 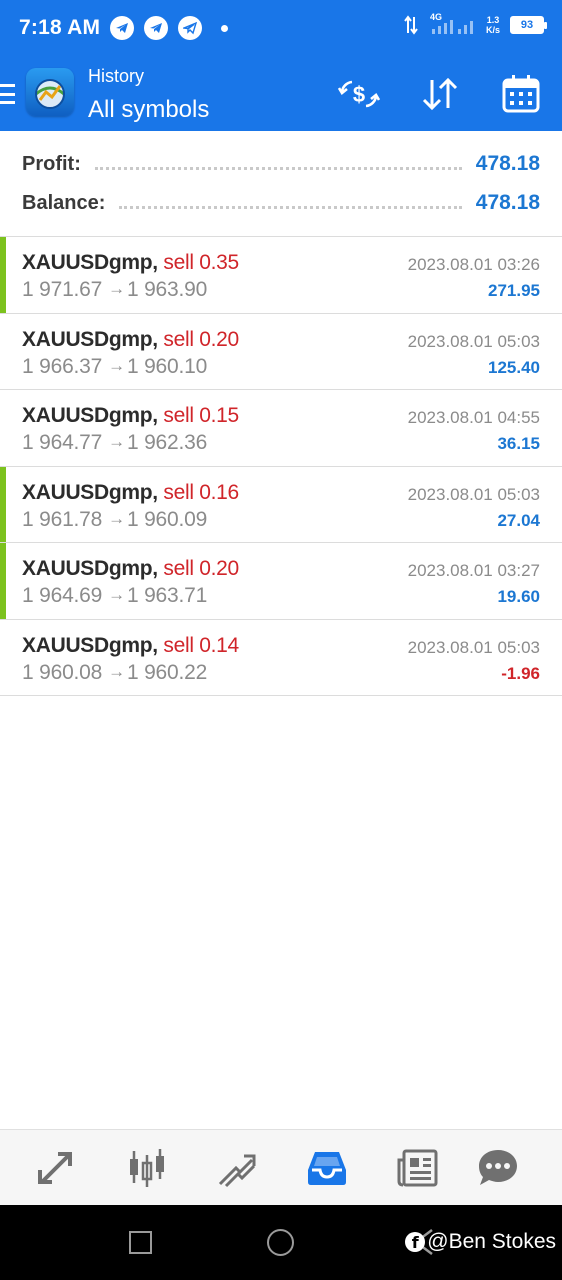 I want to click on nav-trade, so click(x=237, y=1168).